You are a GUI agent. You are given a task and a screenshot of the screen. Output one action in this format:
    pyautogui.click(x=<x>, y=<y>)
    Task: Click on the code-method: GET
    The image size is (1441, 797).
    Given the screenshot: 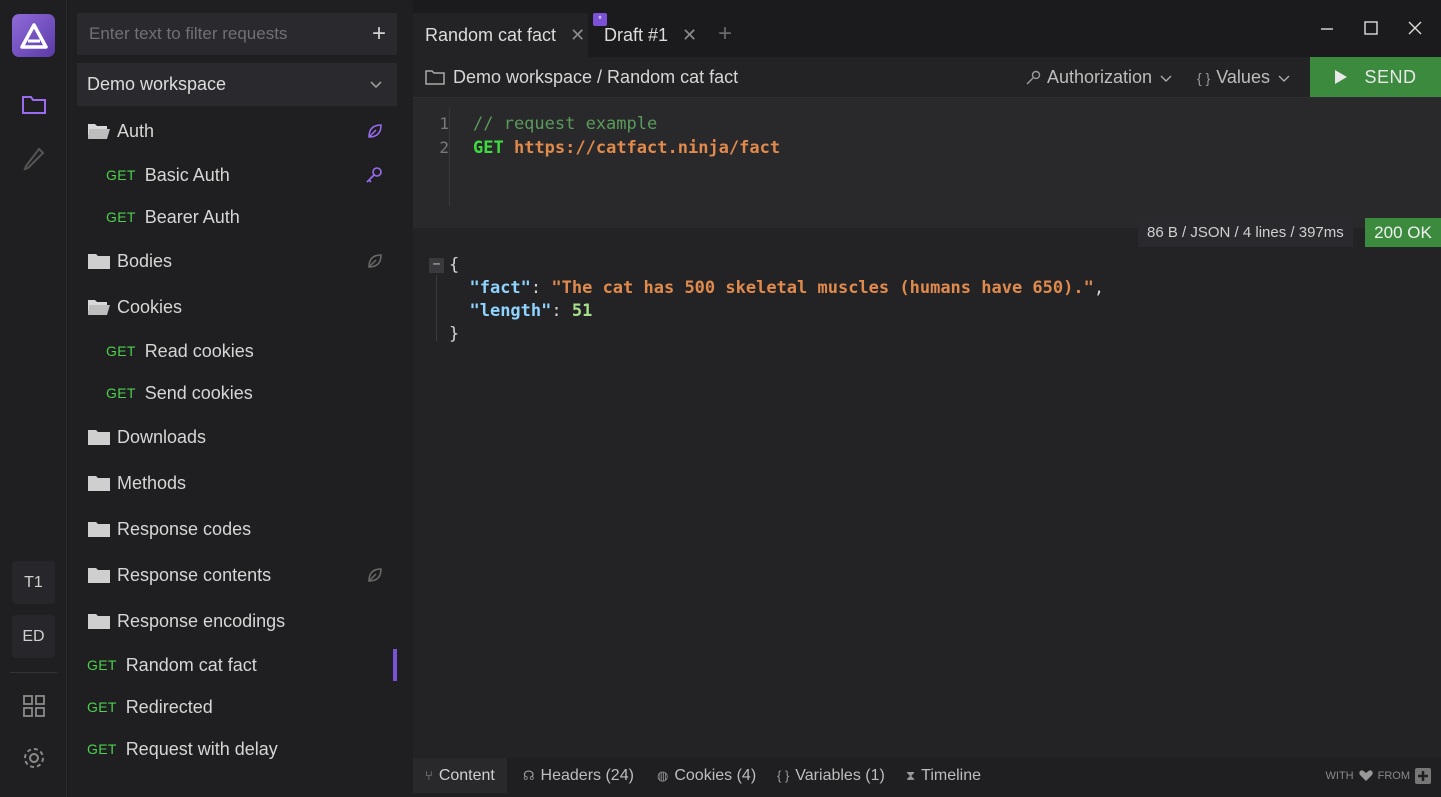 What is the action you would take?
    pyautogui.click(x=488, y=148)
    